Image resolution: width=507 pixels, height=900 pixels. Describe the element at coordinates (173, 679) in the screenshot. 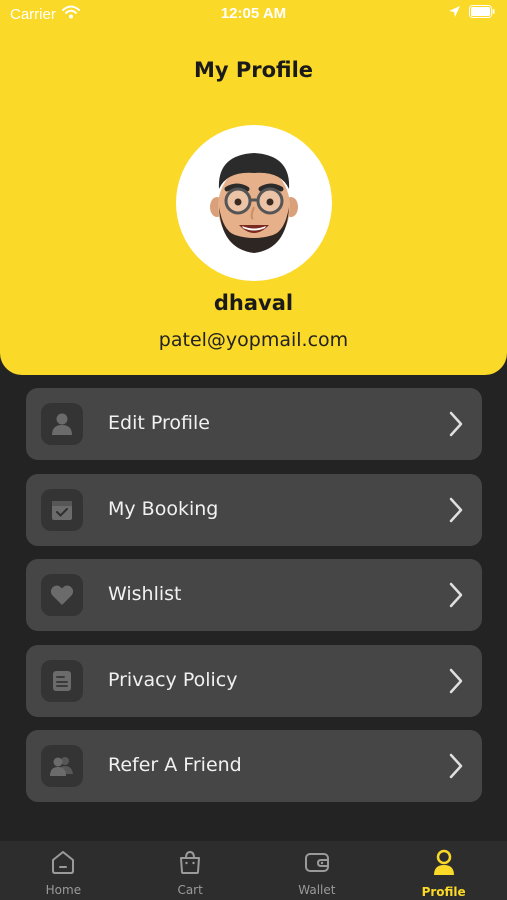

I see `menu-label: Privacy Policy` at that location.